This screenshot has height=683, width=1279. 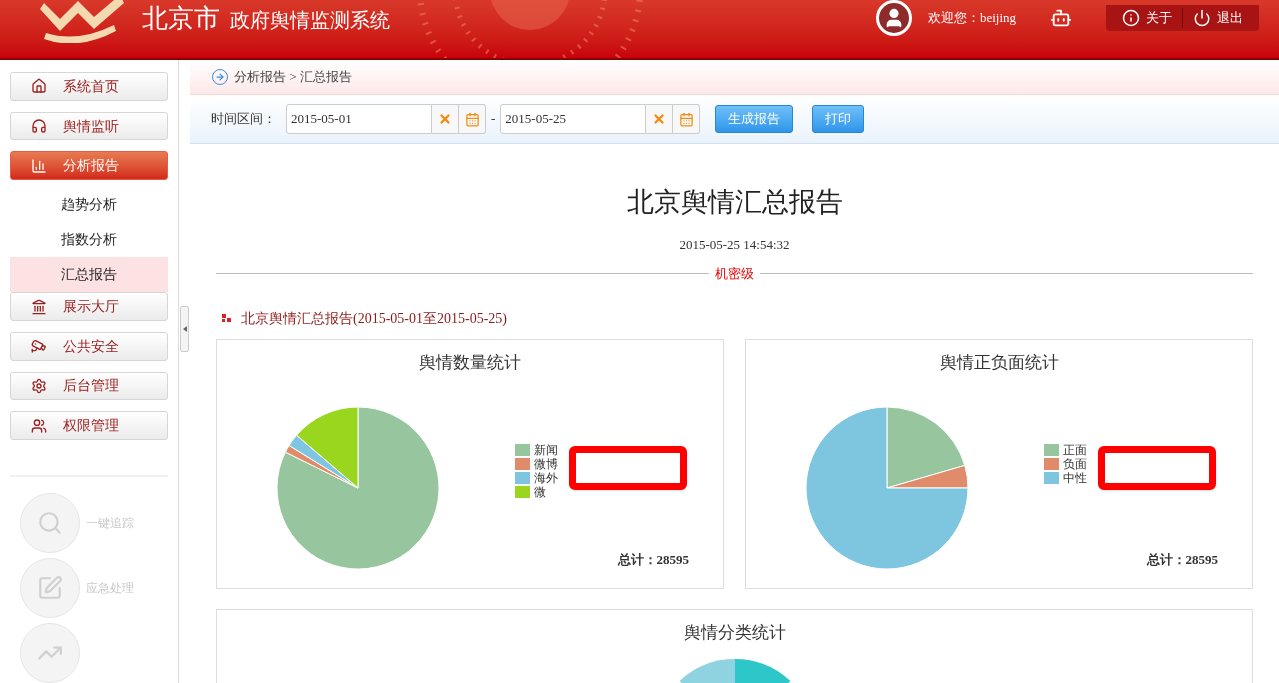 I want to click on nav-button: 分析报告, so click(x=89, y=166).